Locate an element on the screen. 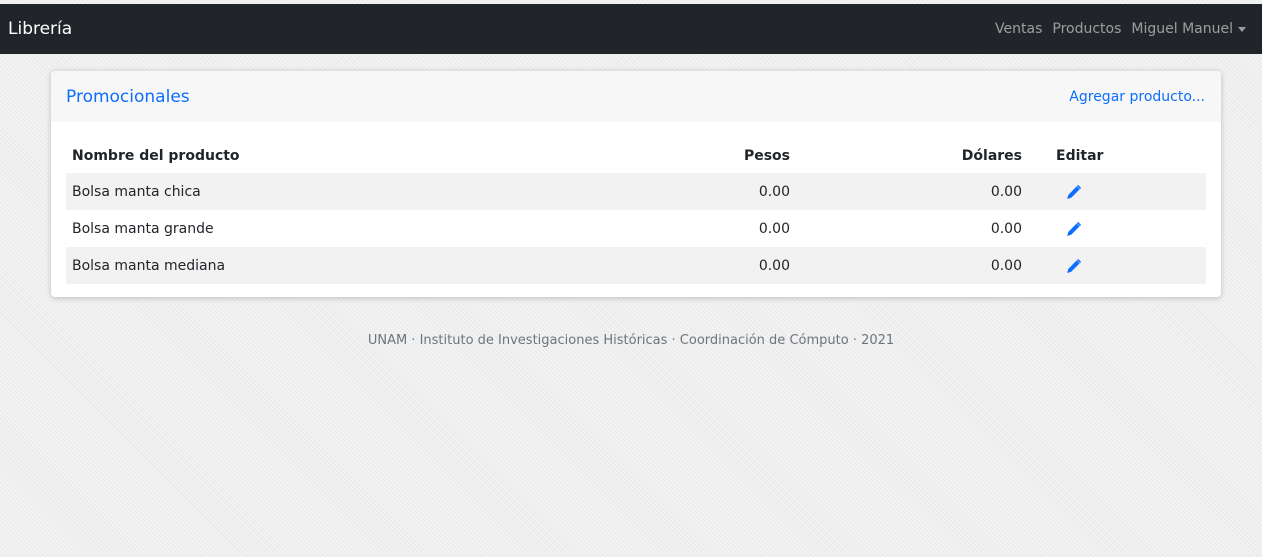  table-row: Bolsa manta grande 0.00 0.00 is located at coordinates (636, 228).